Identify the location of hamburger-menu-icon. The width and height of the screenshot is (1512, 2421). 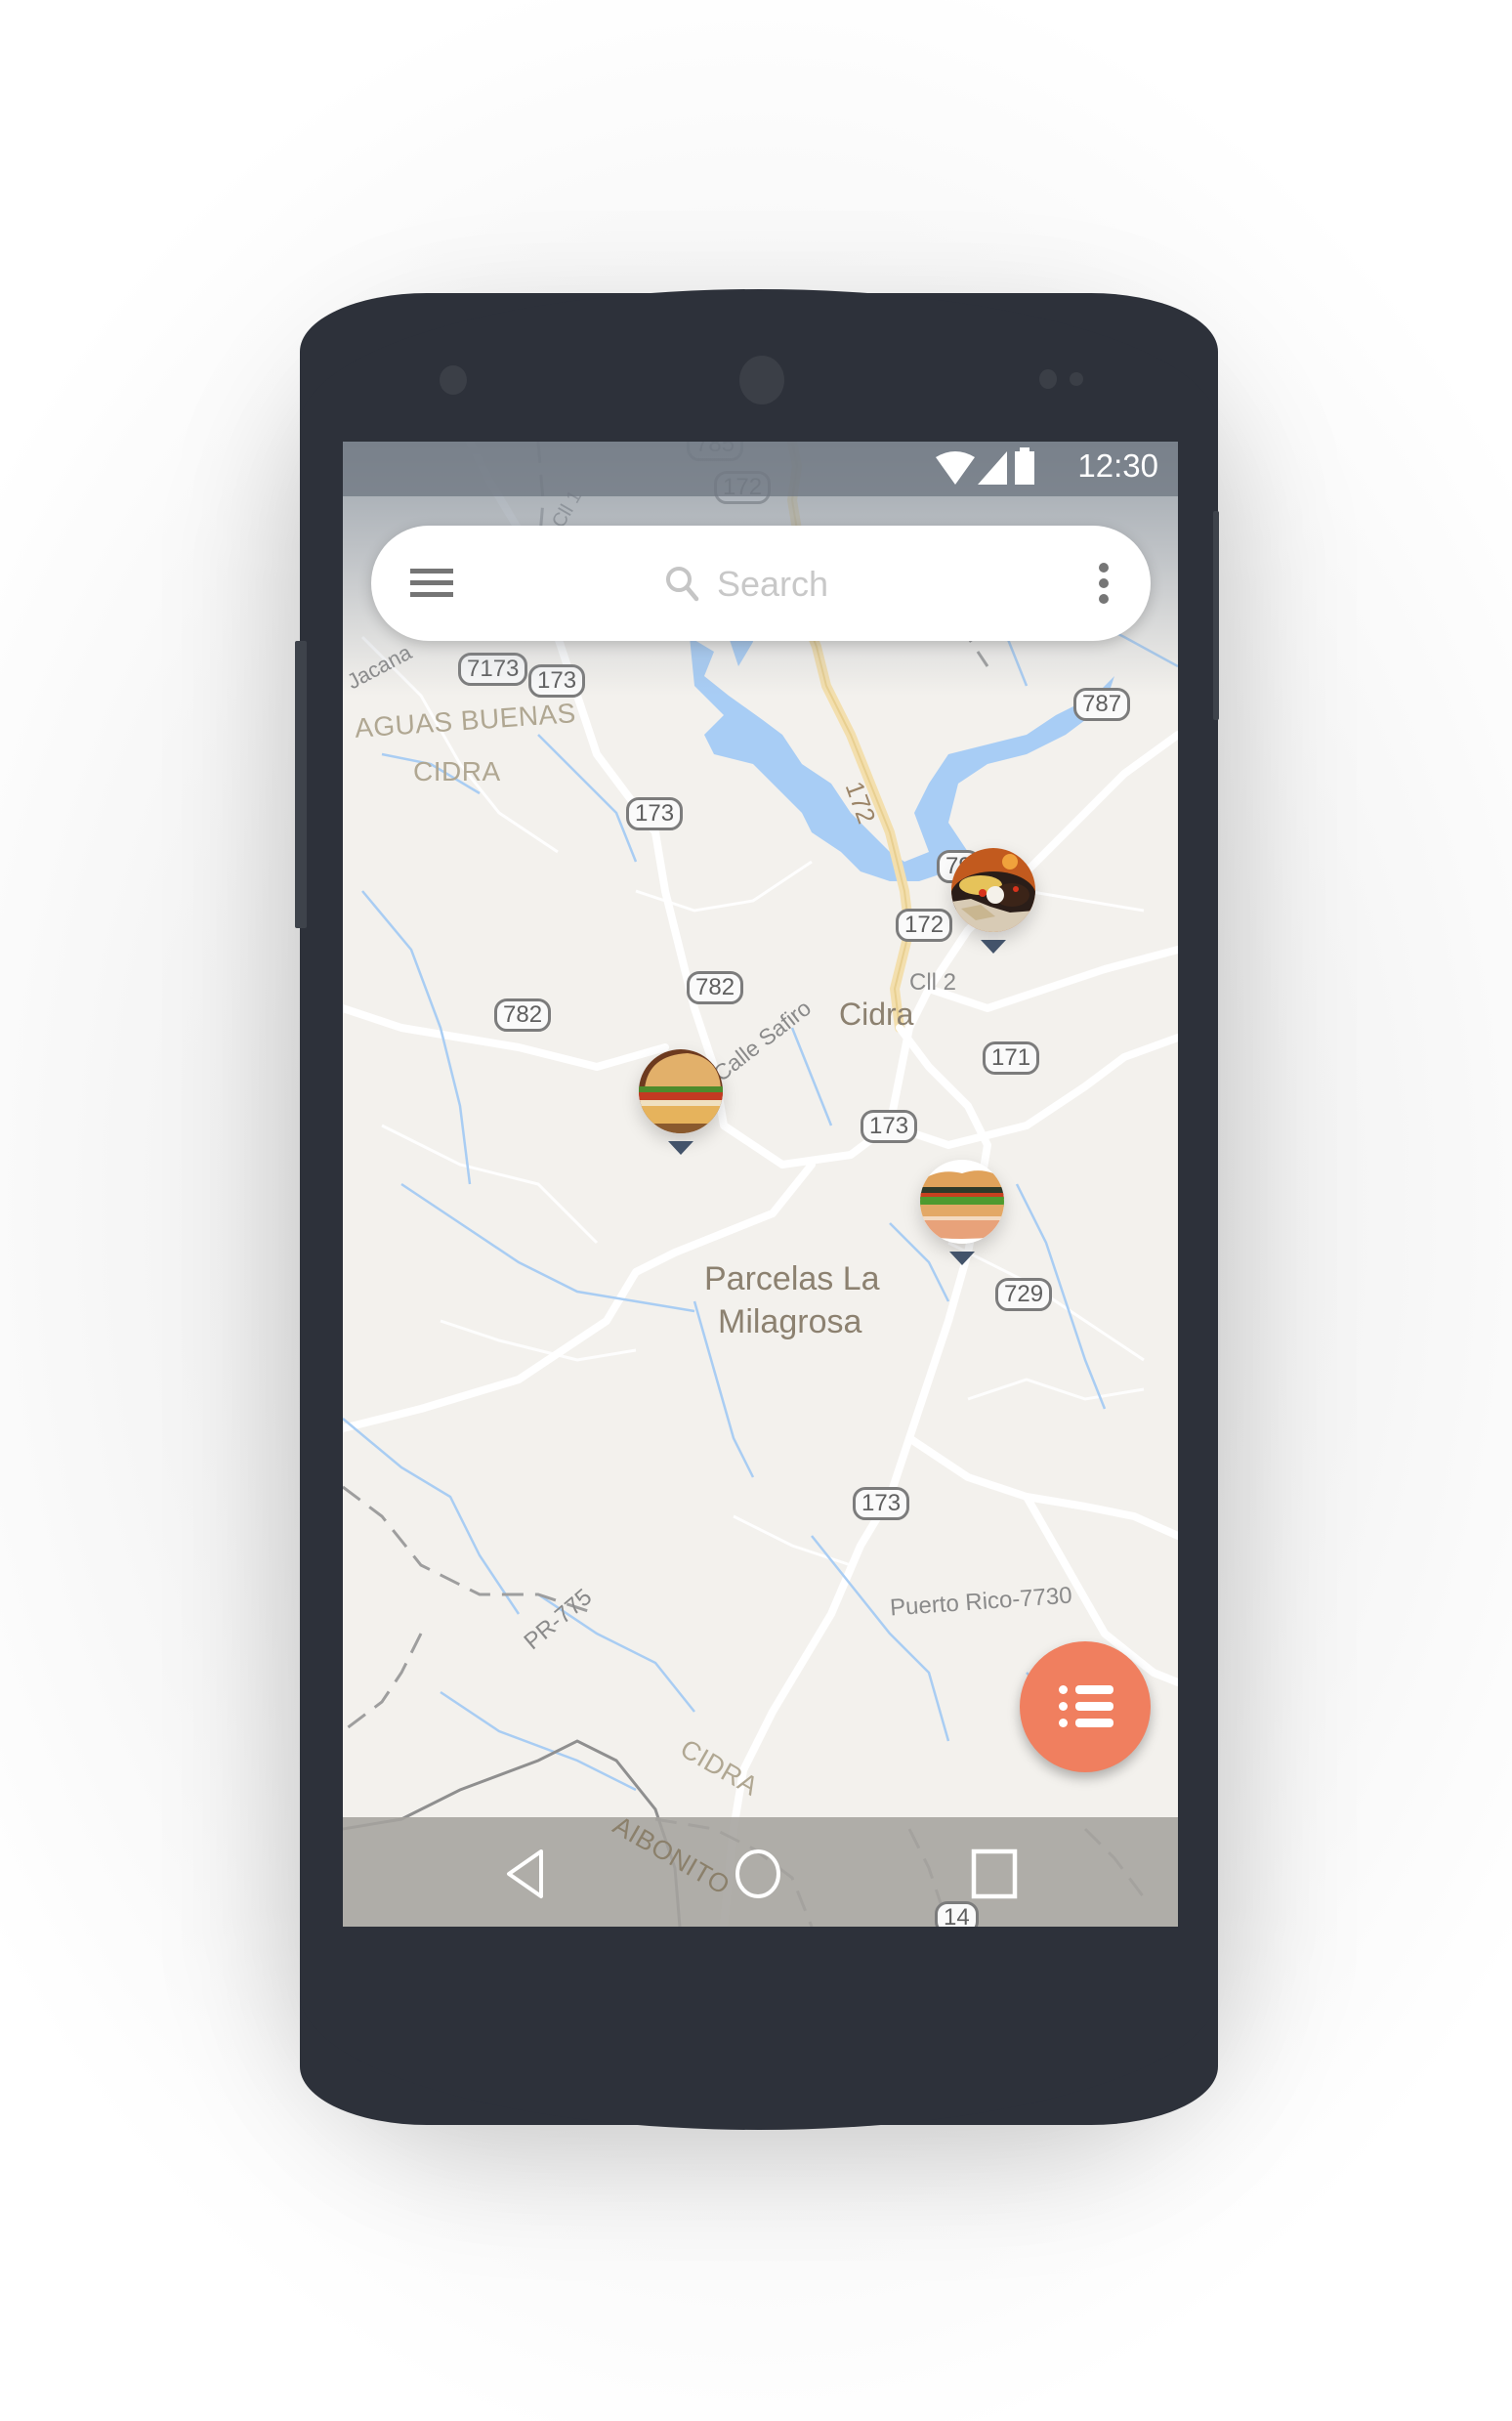
(431, 583).